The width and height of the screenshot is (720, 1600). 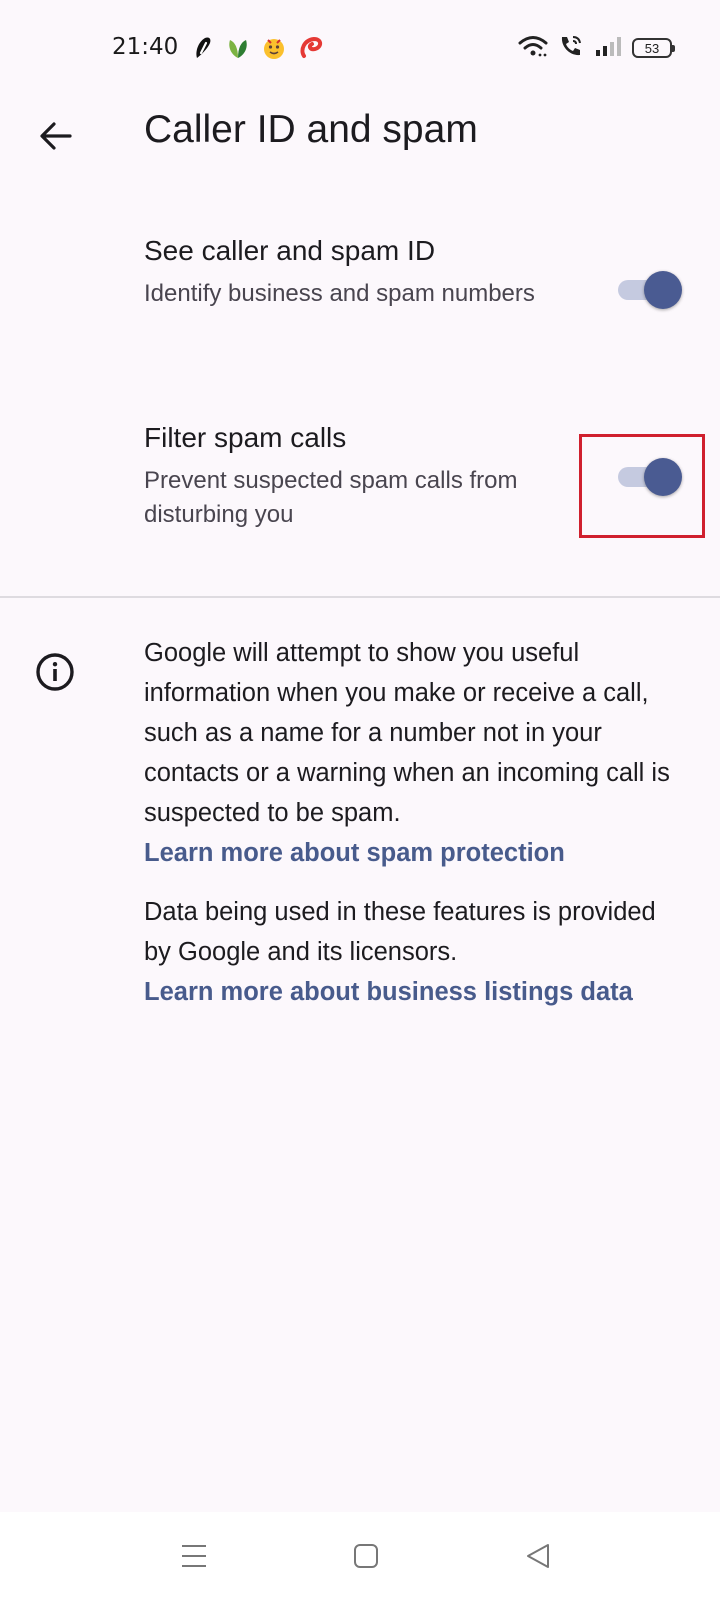 I want to click on menu-button, so click(x=194, y=1556).